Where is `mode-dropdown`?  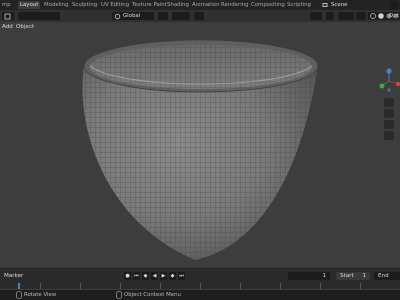 mode-dropdown is located at coordinates (39, 16).